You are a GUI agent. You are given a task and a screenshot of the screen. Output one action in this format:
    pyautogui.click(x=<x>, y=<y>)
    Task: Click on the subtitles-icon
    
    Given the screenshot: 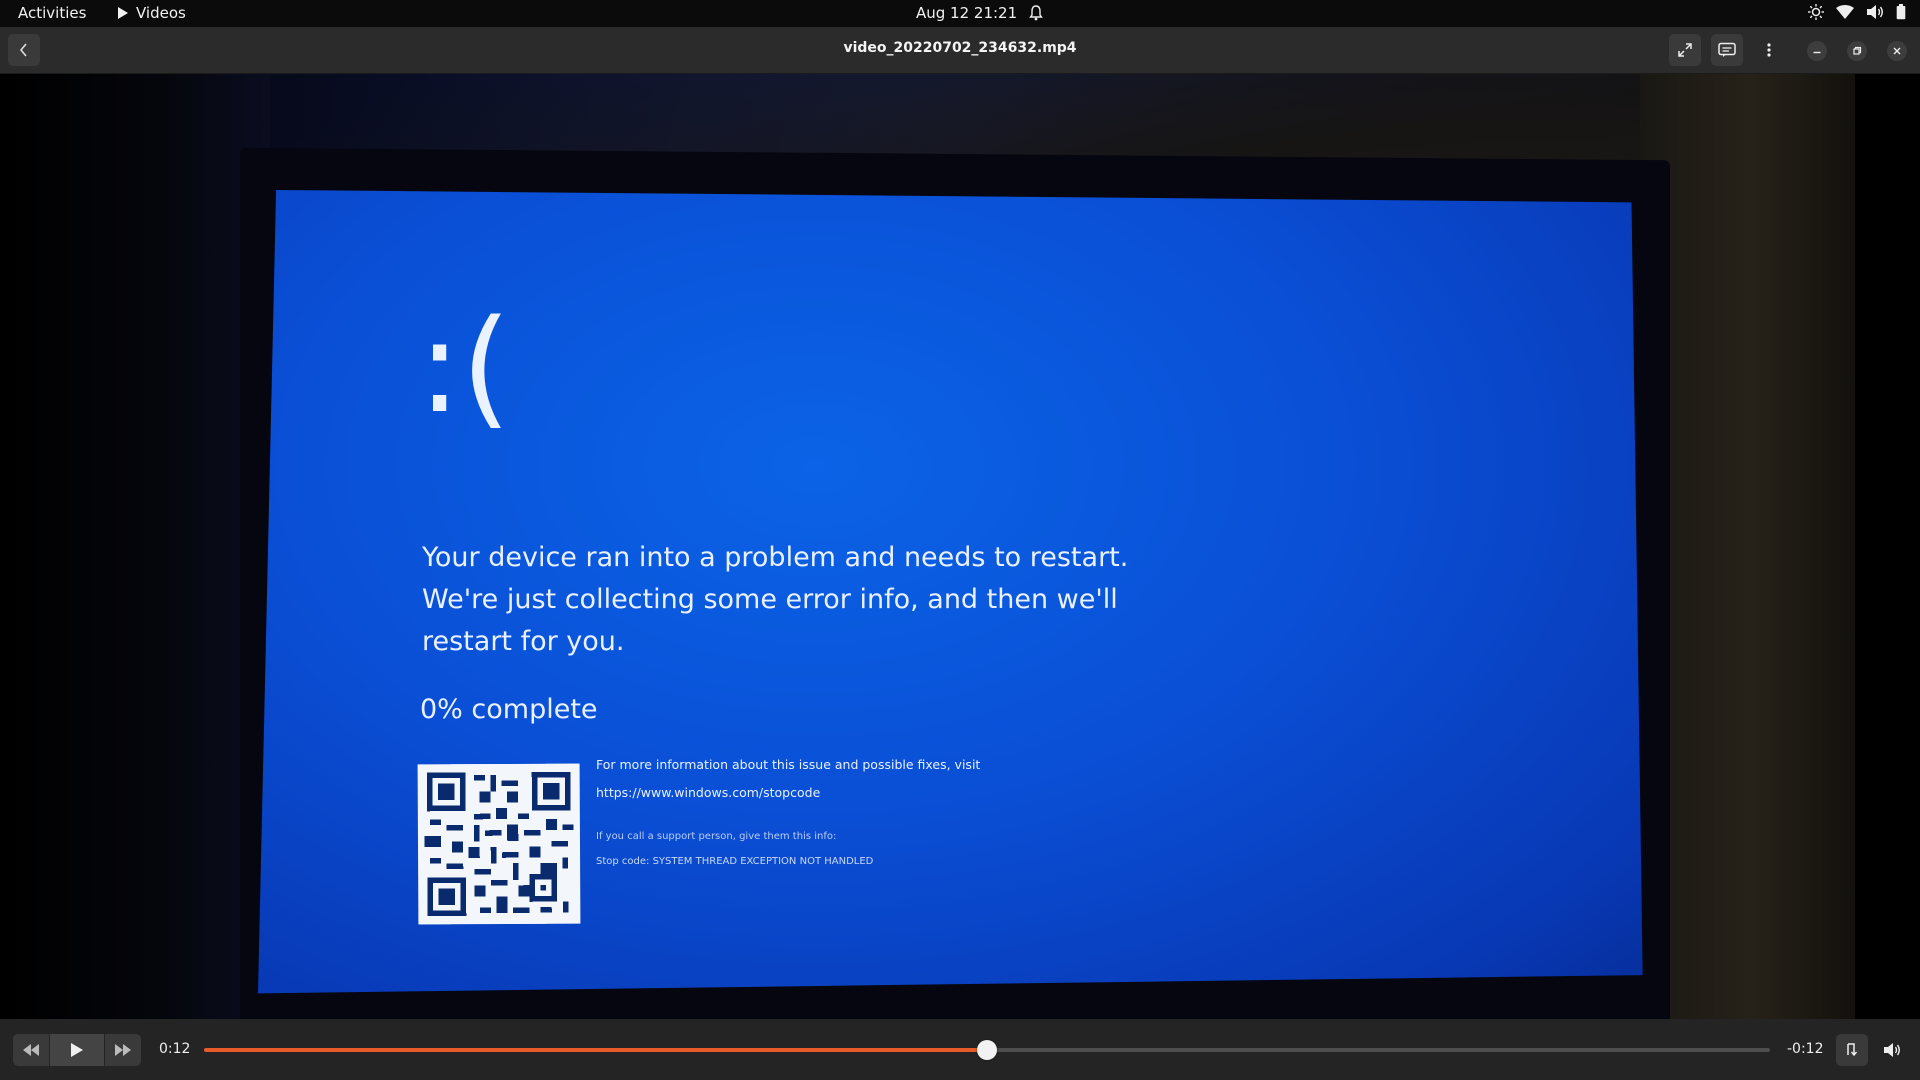 What is the action you would take?
    pyautogui.click(x=1727, y=49)
    